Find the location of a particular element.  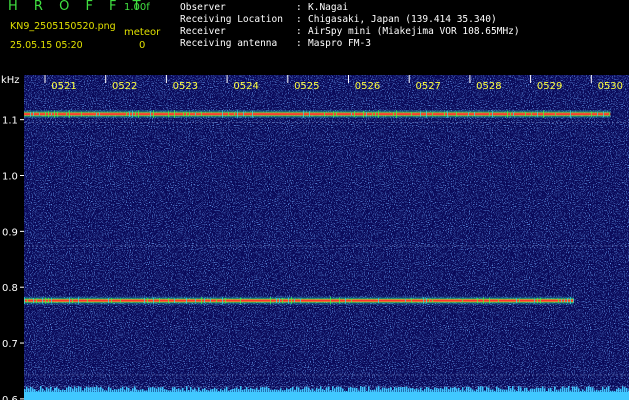

antenna-value: Maspro FM-3 is located at coordinates (339, 43).